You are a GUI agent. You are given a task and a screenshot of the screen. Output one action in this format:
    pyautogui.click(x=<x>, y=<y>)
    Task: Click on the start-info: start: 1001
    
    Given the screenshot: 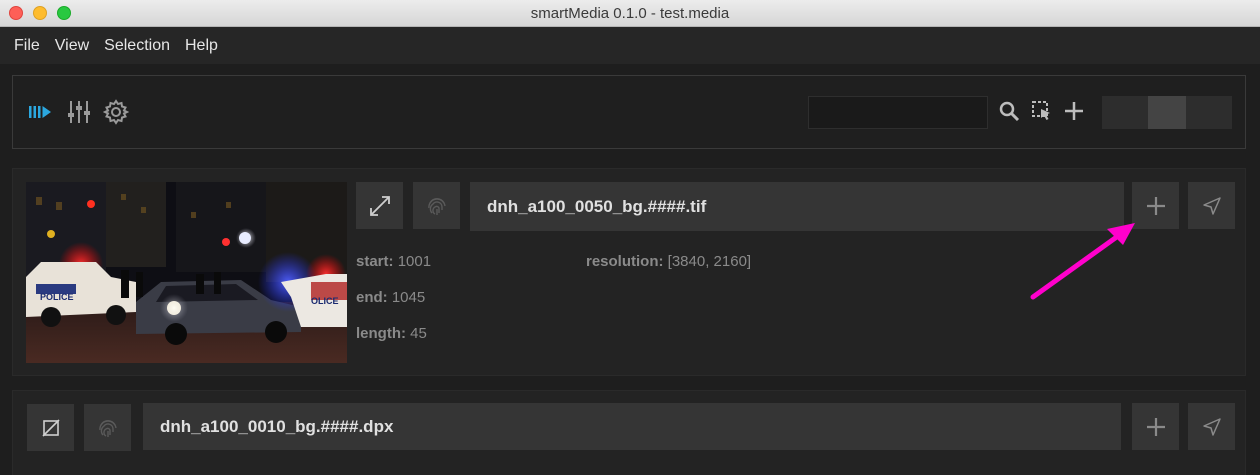 What is the action you would take?
    pyautogui.click(x=394, y=261)
    